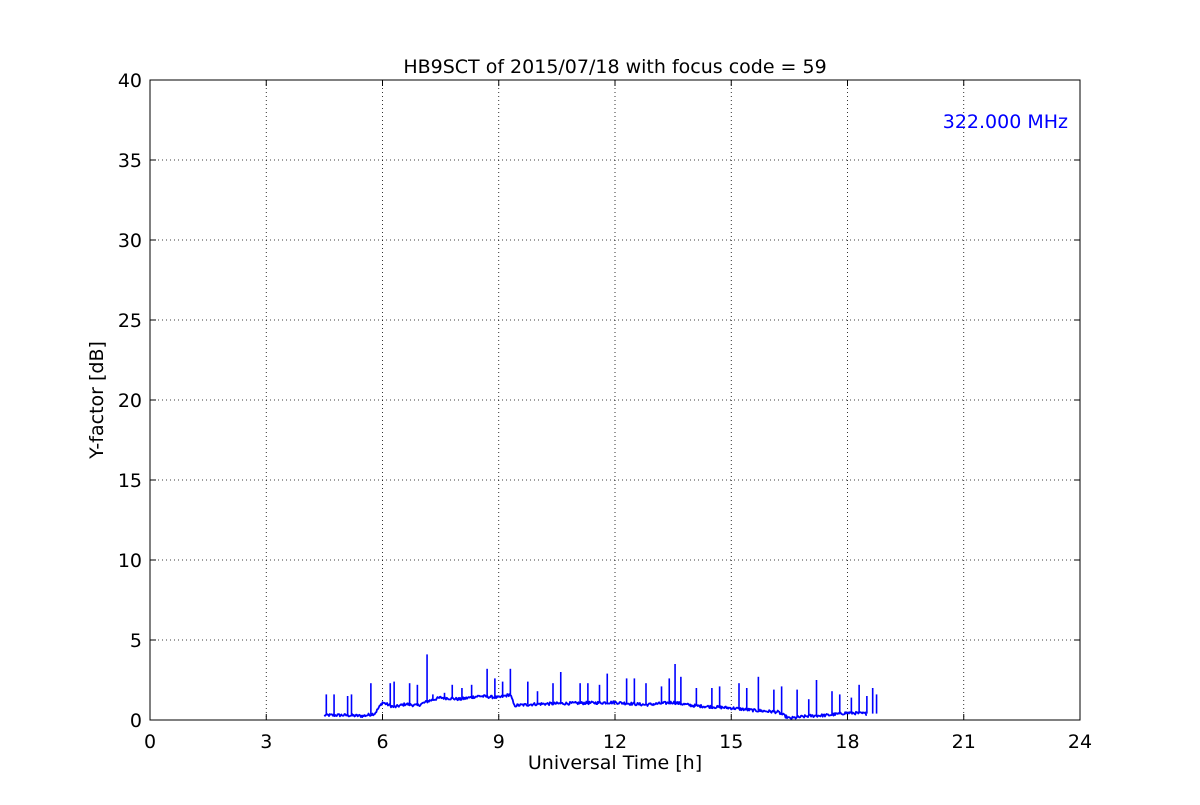 The image size is (1200, 805). What do you see at coordinates (615, 742) in the screenshot?
I see `x-tick-label: 12` at bounding box center [615, 742].